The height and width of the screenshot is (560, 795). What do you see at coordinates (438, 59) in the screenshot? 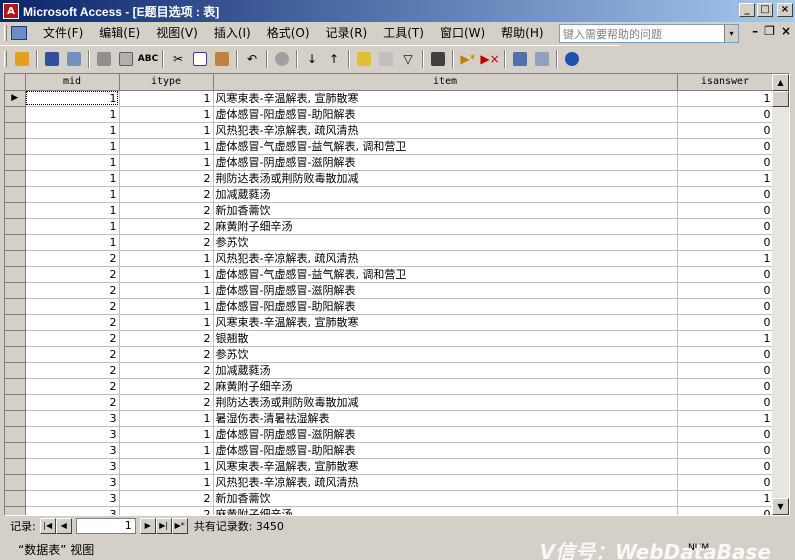
I see `find-icon` at bounding box center [438, 59].